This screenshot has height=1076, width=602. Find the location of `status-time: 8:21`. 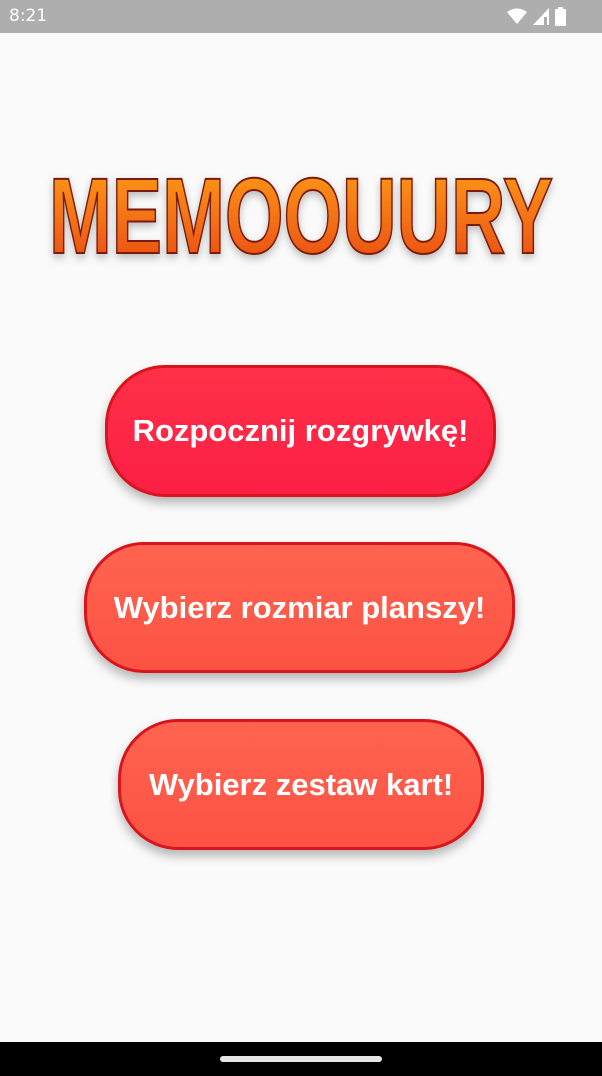

status-time: 8:21 is located at coordinates (28, 16).